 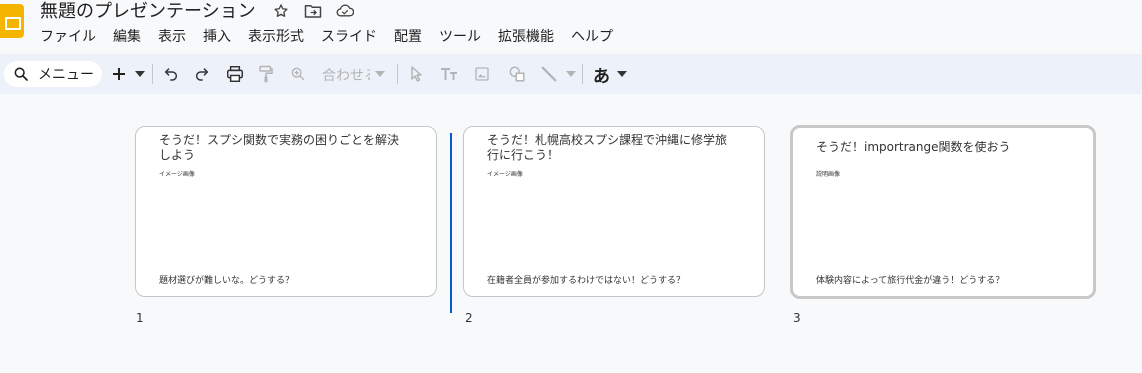 I want to click on move-to-folder-icon, so click(x=313, y=11).